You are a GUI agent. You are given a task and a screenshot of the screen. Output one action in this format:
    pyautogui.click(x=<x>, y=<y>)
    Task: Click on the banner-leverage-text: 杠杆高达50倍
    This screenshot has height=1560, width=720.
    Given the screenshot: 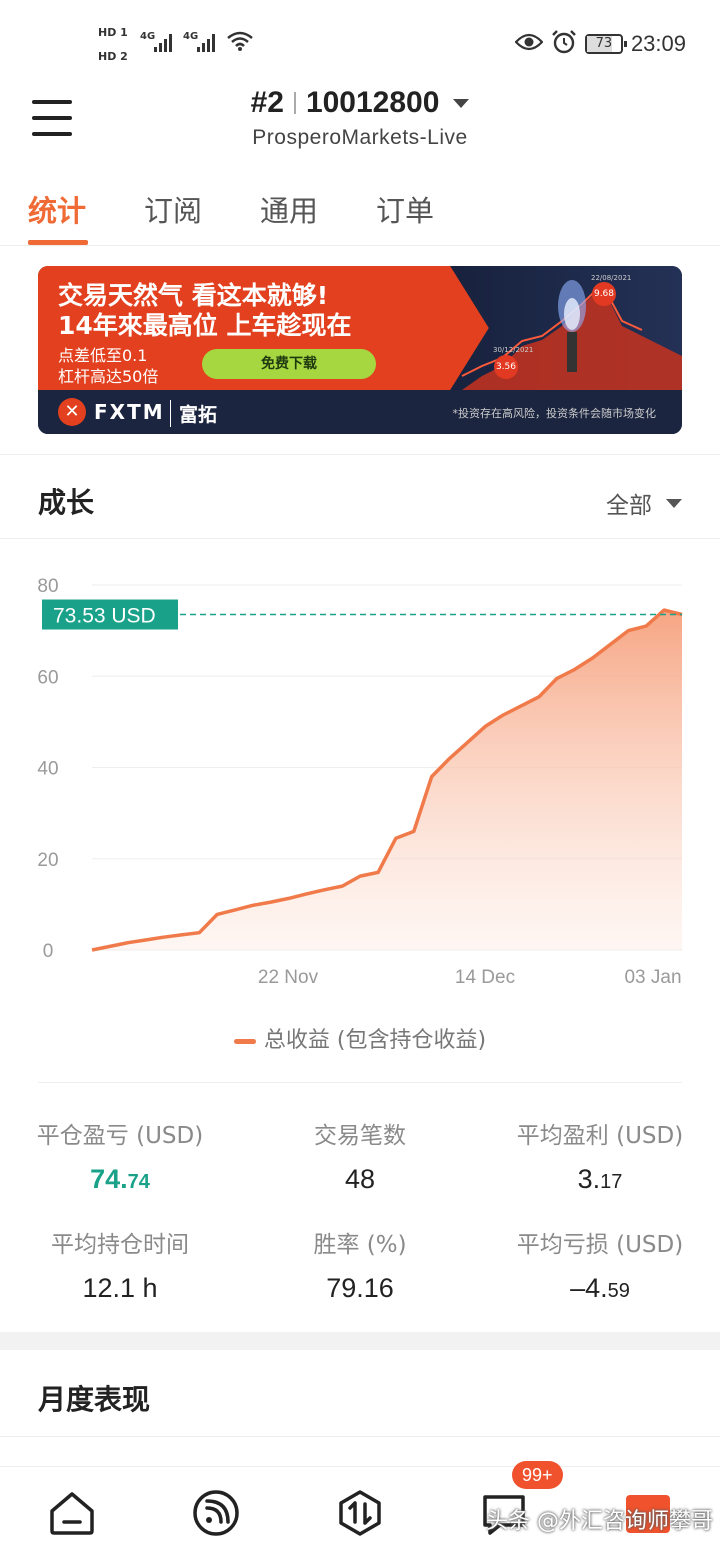 What is the action you would take?
    pyautogui.click(x=108, y=376)
    